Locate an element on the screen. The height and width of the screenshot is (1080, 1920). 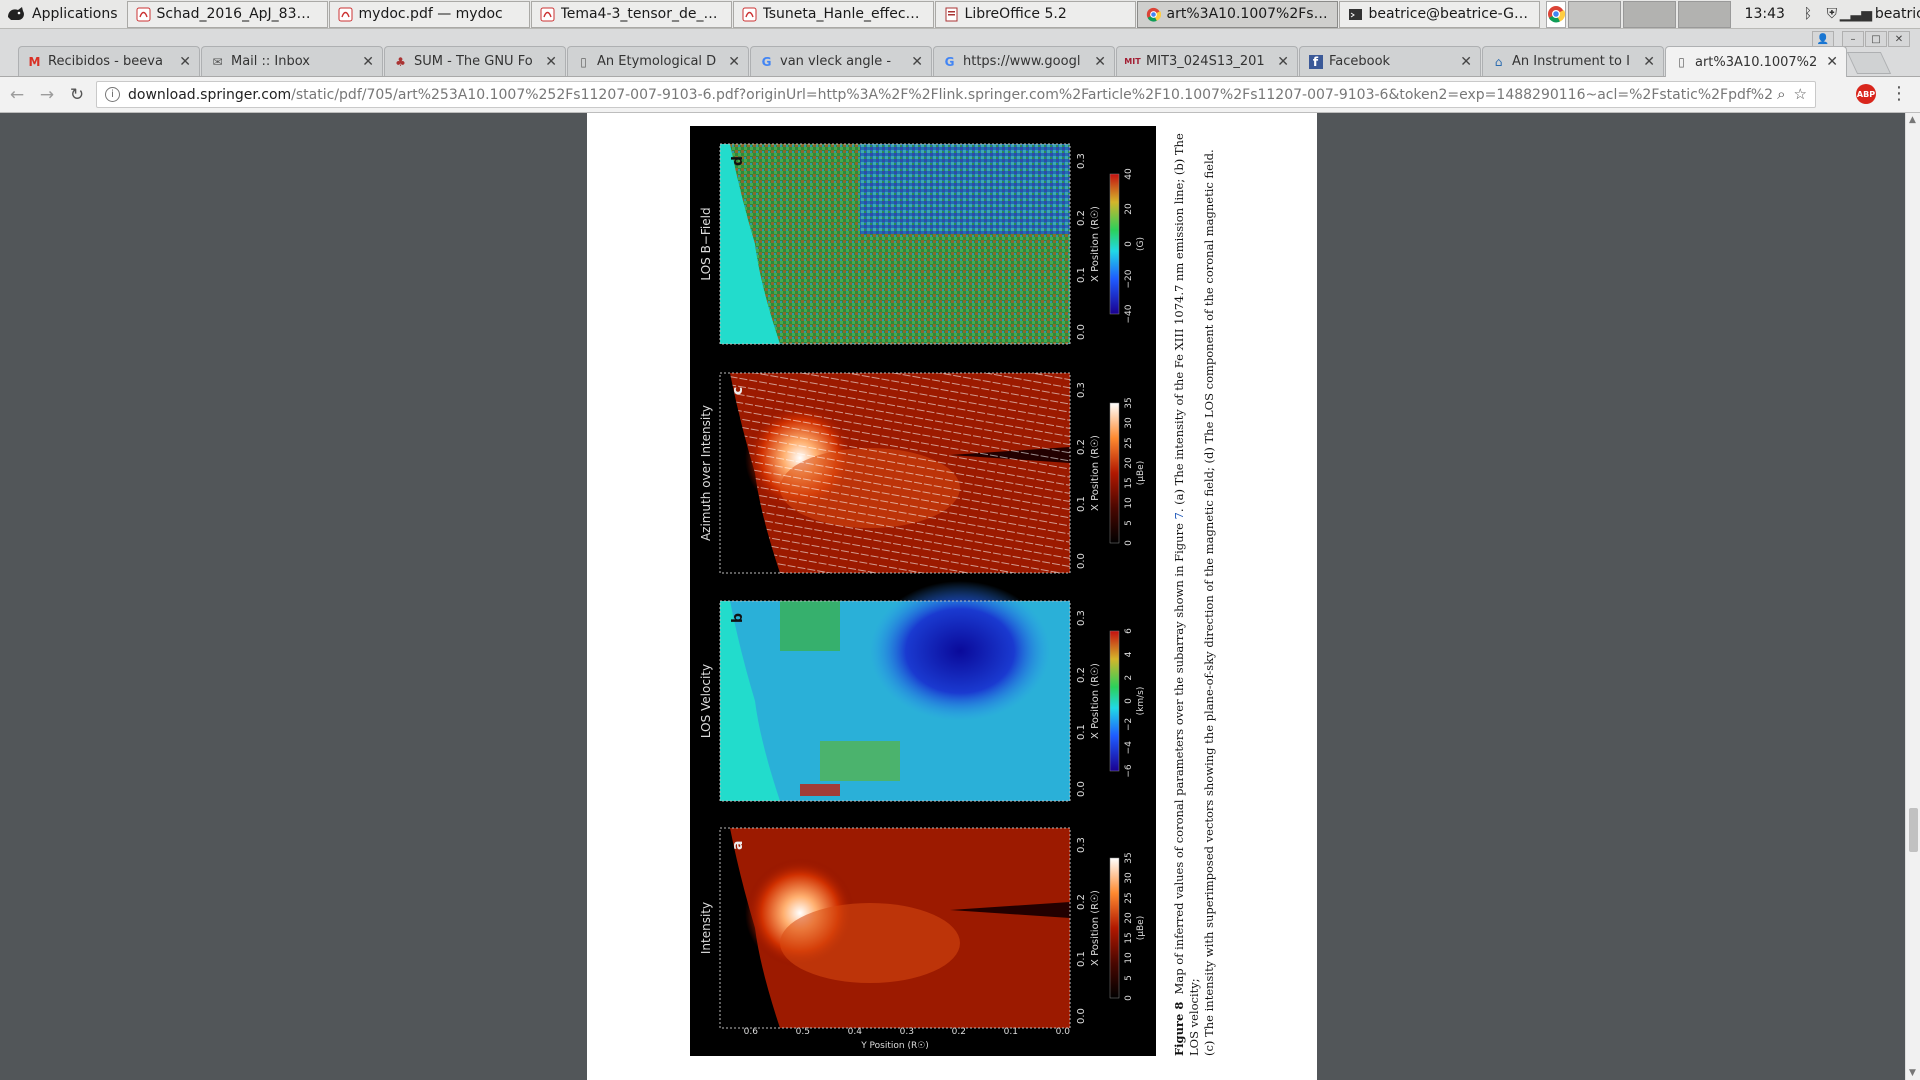
colorbar-tick-label: 15 is located at coordinates (1129, 937).